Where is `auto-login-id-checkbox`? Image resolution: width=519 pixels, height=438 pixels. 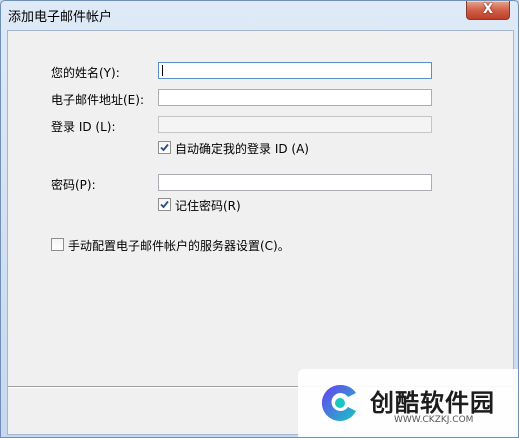 auto-login-id-checkbox is located at coordinates (164, 147).